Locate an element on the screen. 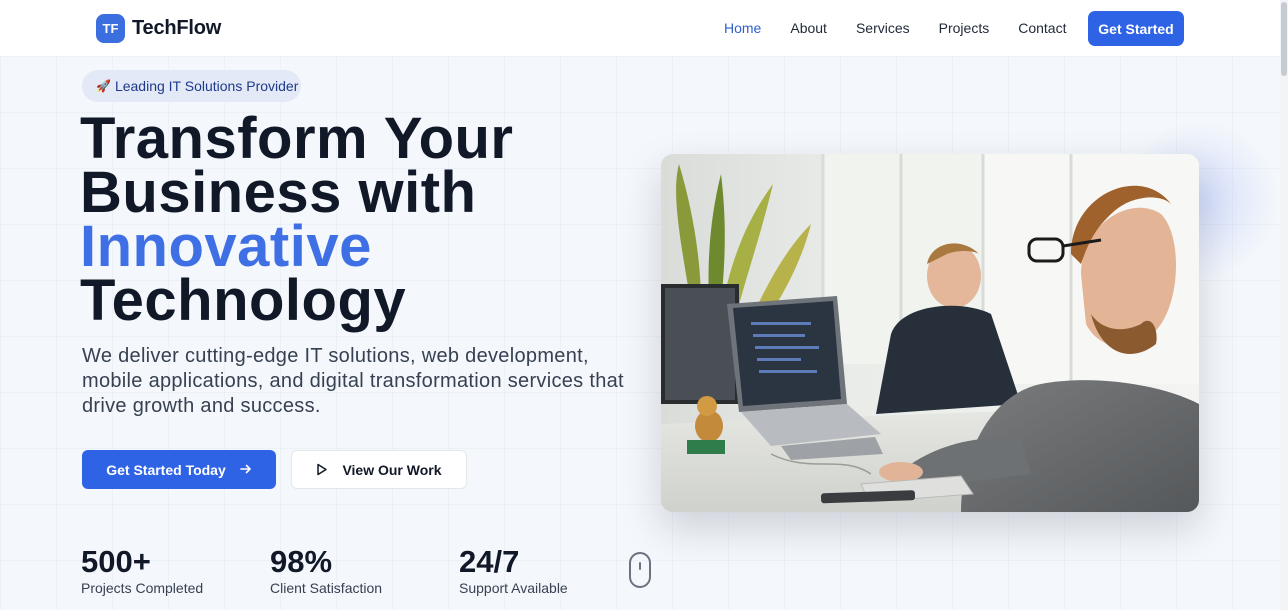 The height and width of the screenshot is (610, 1288). stat-value: 24/7 is located at coordinates (489, 561).